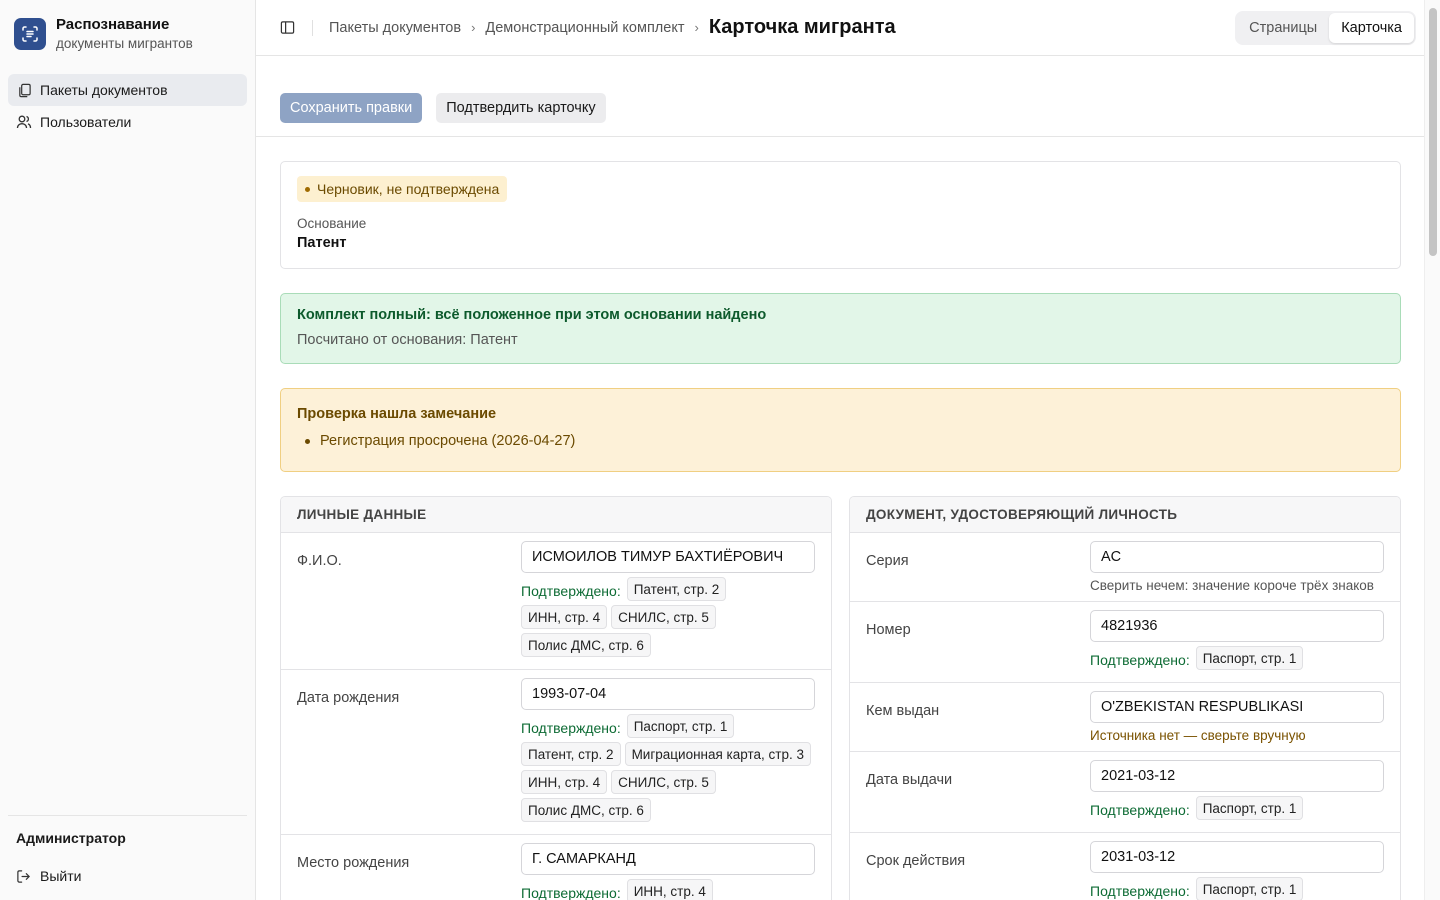 This screenshot has height=900, width=1440. I want to click on brand-subtitle: документы мигрантов, so click(124, 44).